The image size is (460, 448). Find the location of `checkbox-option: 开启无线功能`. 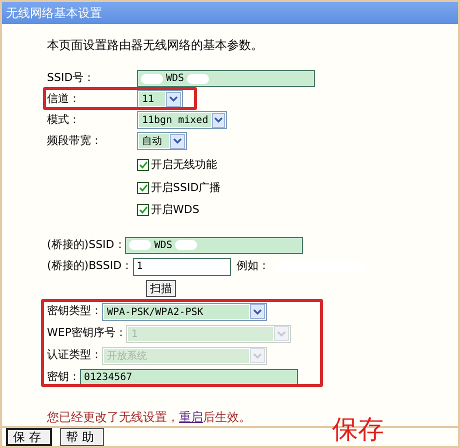

checkbox-option: 开启无线功能 is located at coordinates (297, 165).